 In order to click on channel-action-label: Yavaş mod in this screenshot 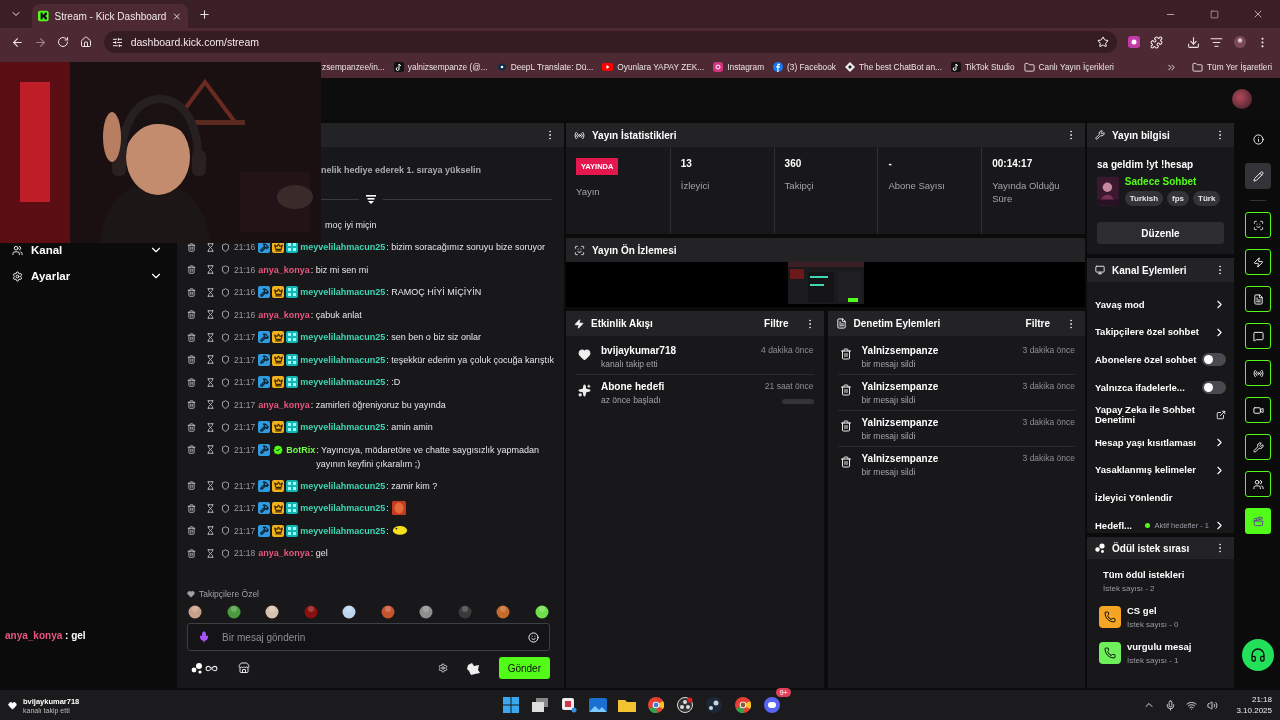, I will do `click(1152, 304)`.